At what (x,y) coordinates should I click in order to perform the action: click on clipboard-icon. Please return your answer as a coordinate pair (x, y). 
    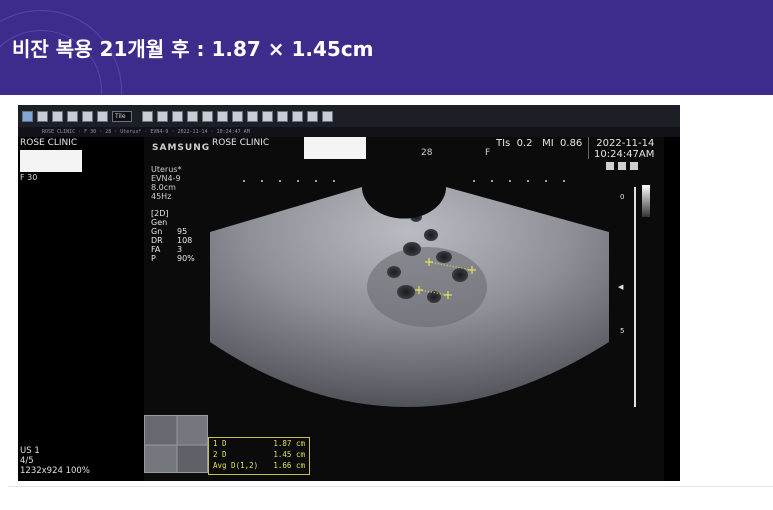
    Looking at the image, I should click on (327, 116).